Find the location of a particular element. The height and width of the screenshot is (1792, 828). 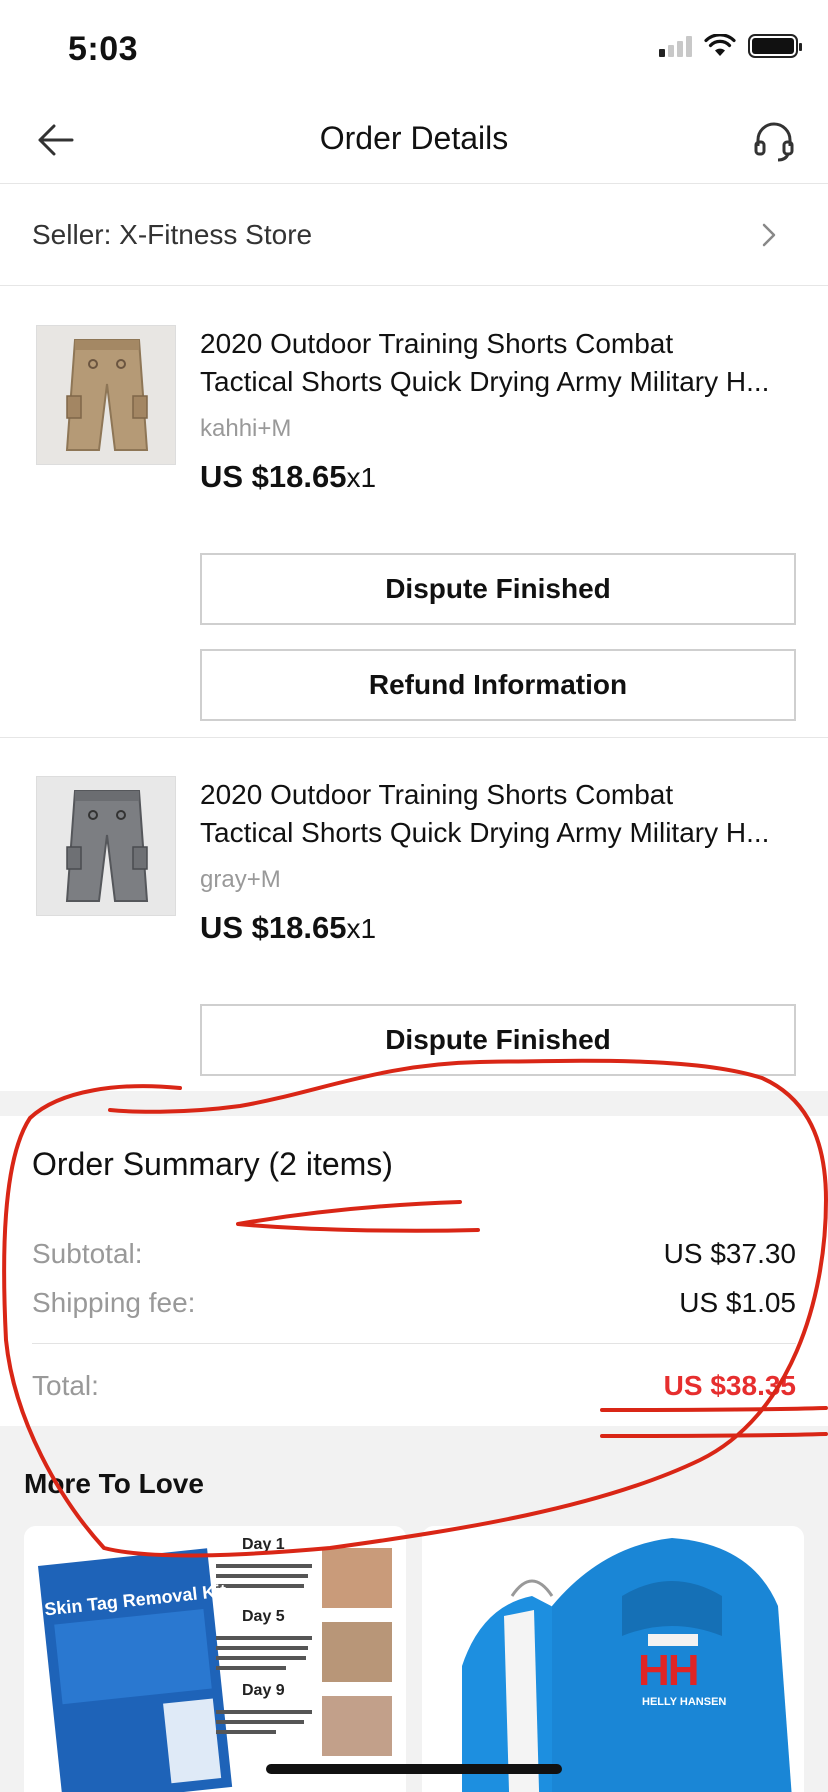

shipping-label: Shipping fee: is located at coordinates (114, 1302).